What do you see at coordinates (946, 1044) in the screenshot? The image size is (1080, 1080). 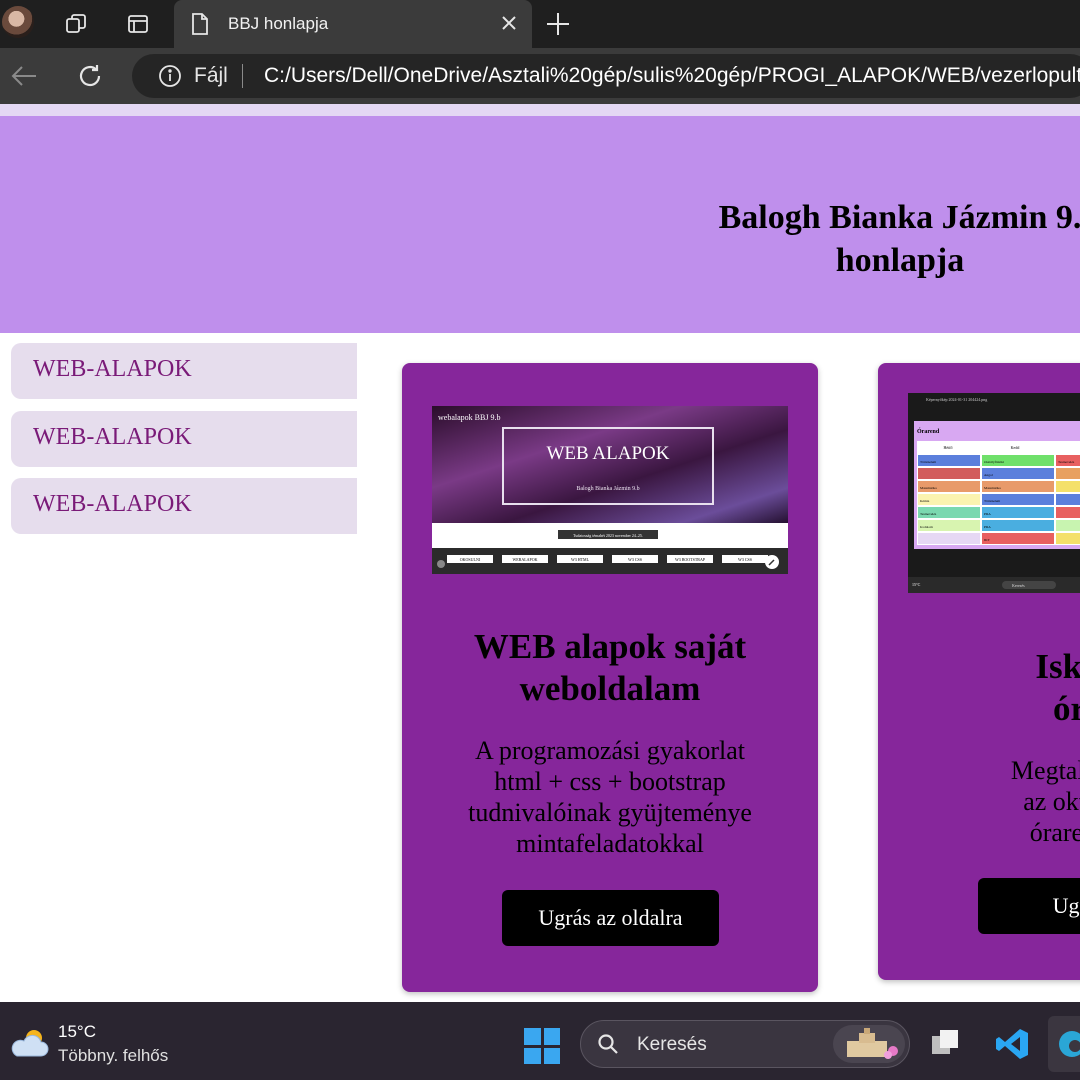 I see `task-view-icon` at bounding box center [946, 1044].